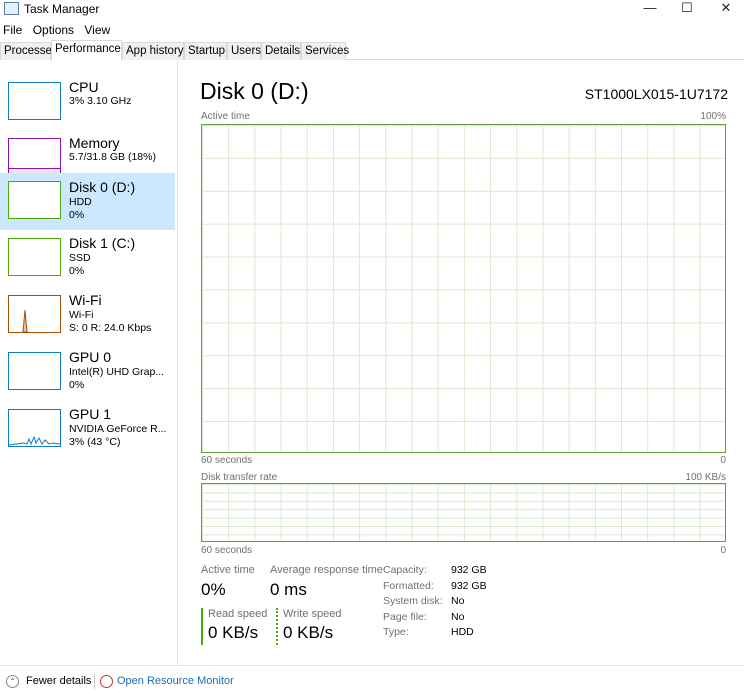 The height and width of the screenshot is (699, 744). I want to click on graph-label: Disk transfer rate, so click(239, 477).